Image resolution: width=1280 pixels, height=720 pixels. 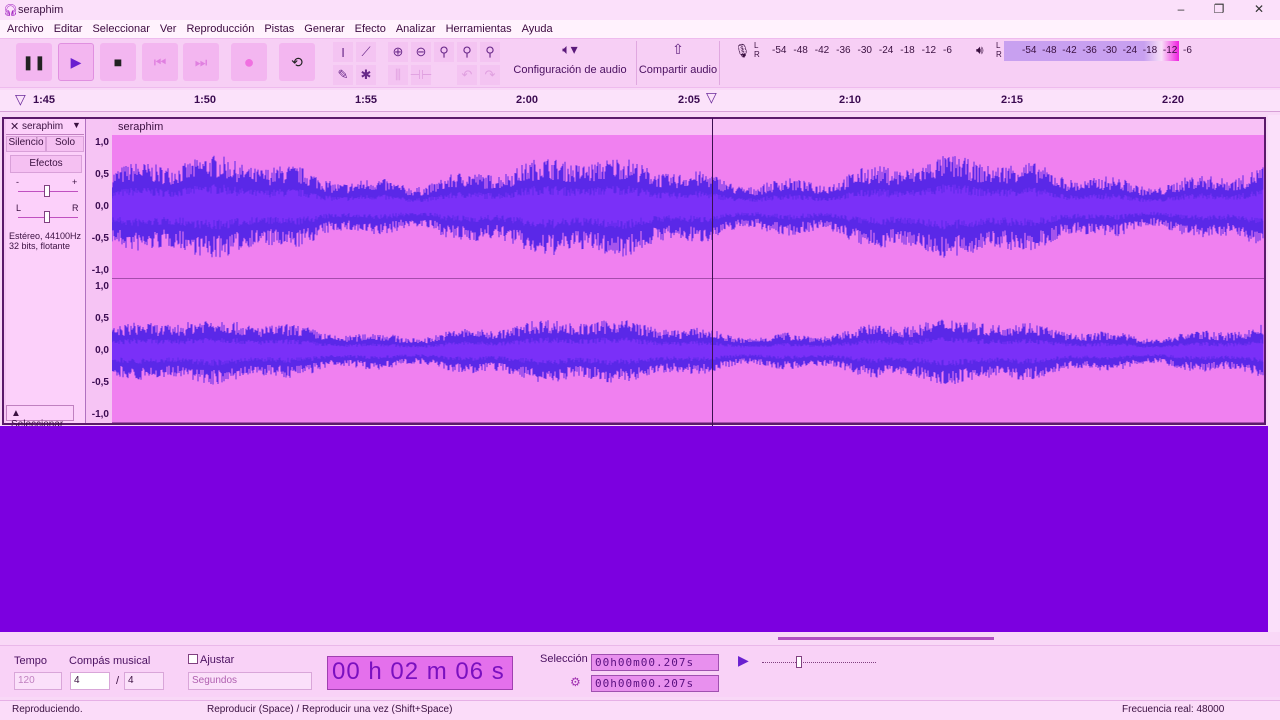 I want to click on multi-tool: ✱, so click(x=366, y=75).